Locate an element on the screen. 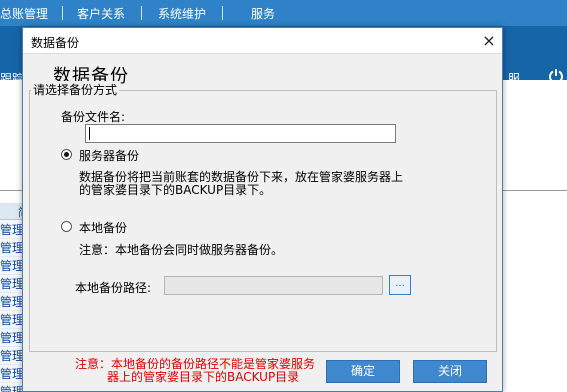 Image resolution: width=567 pixels, height=392 pixels. filename-input is located at coordinates (240, 133).